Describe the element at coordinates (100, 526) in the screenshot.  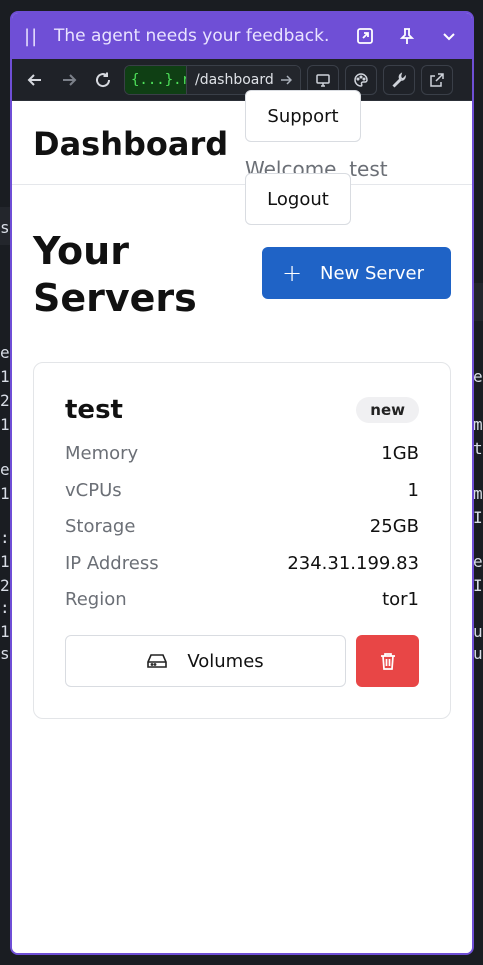
I see `spec-label: Storage` at that location.